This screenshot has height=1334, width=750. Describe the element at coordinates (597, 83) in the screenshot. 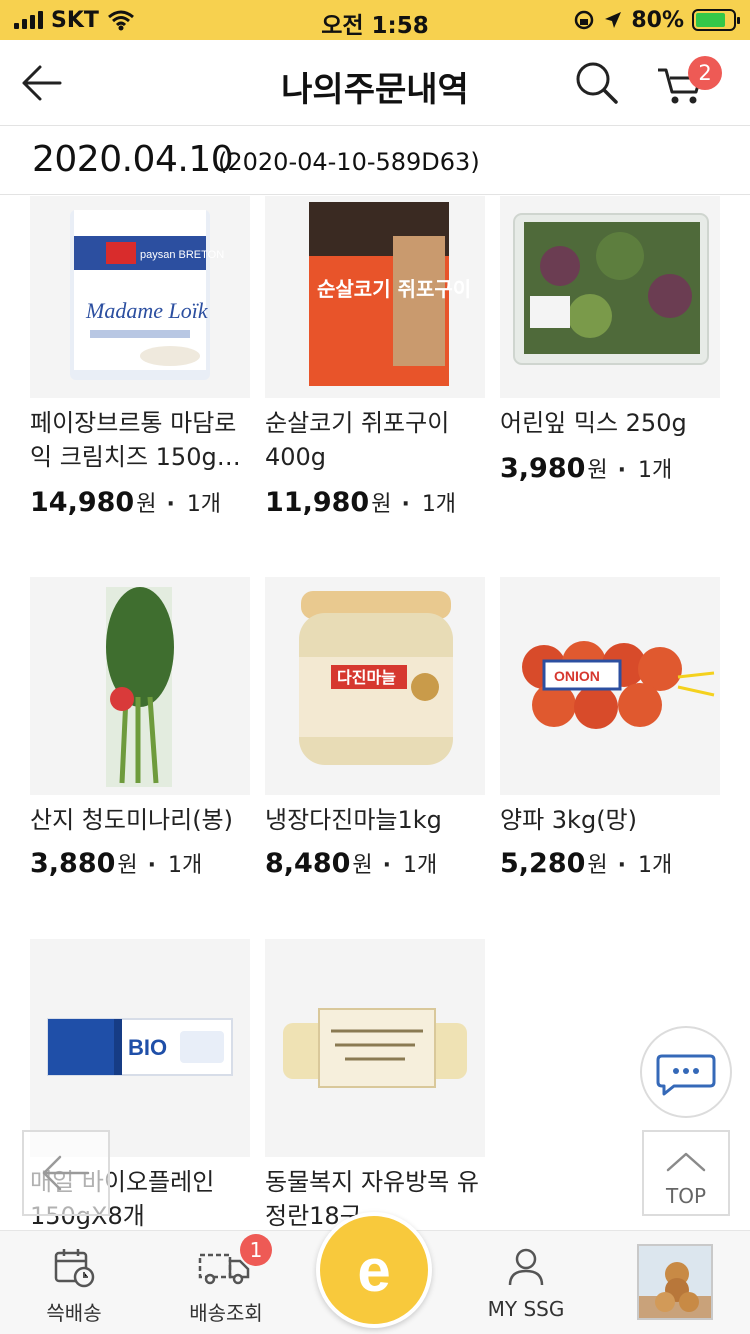

I see `search-icon` at that location.